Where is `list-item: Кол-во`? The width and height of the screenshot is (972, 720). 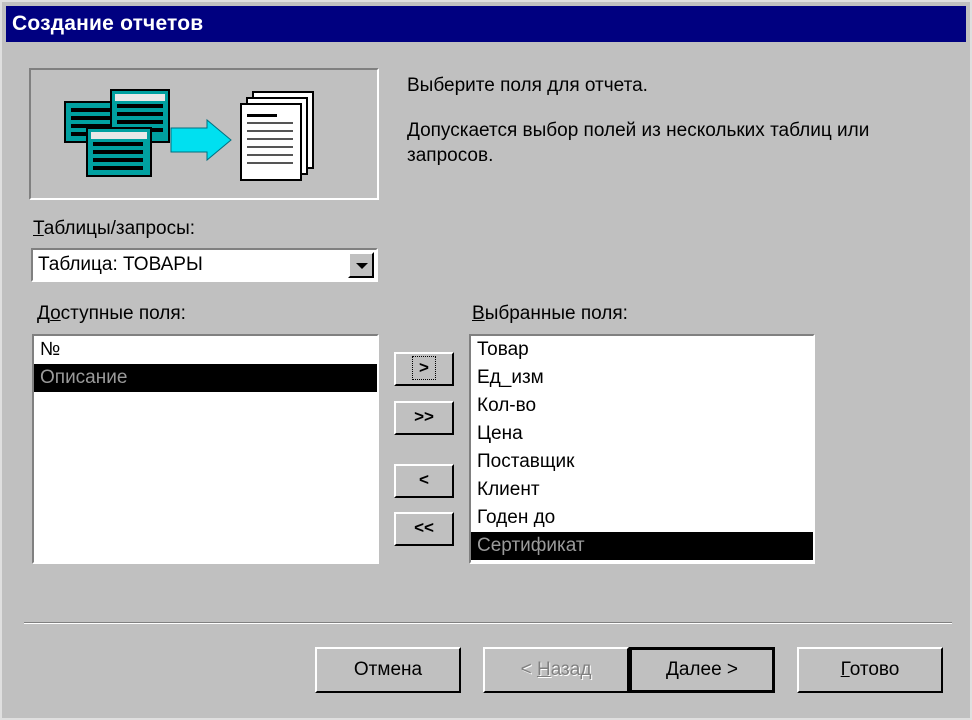
list-item: Кол-во is located at coordinates (642, 406).